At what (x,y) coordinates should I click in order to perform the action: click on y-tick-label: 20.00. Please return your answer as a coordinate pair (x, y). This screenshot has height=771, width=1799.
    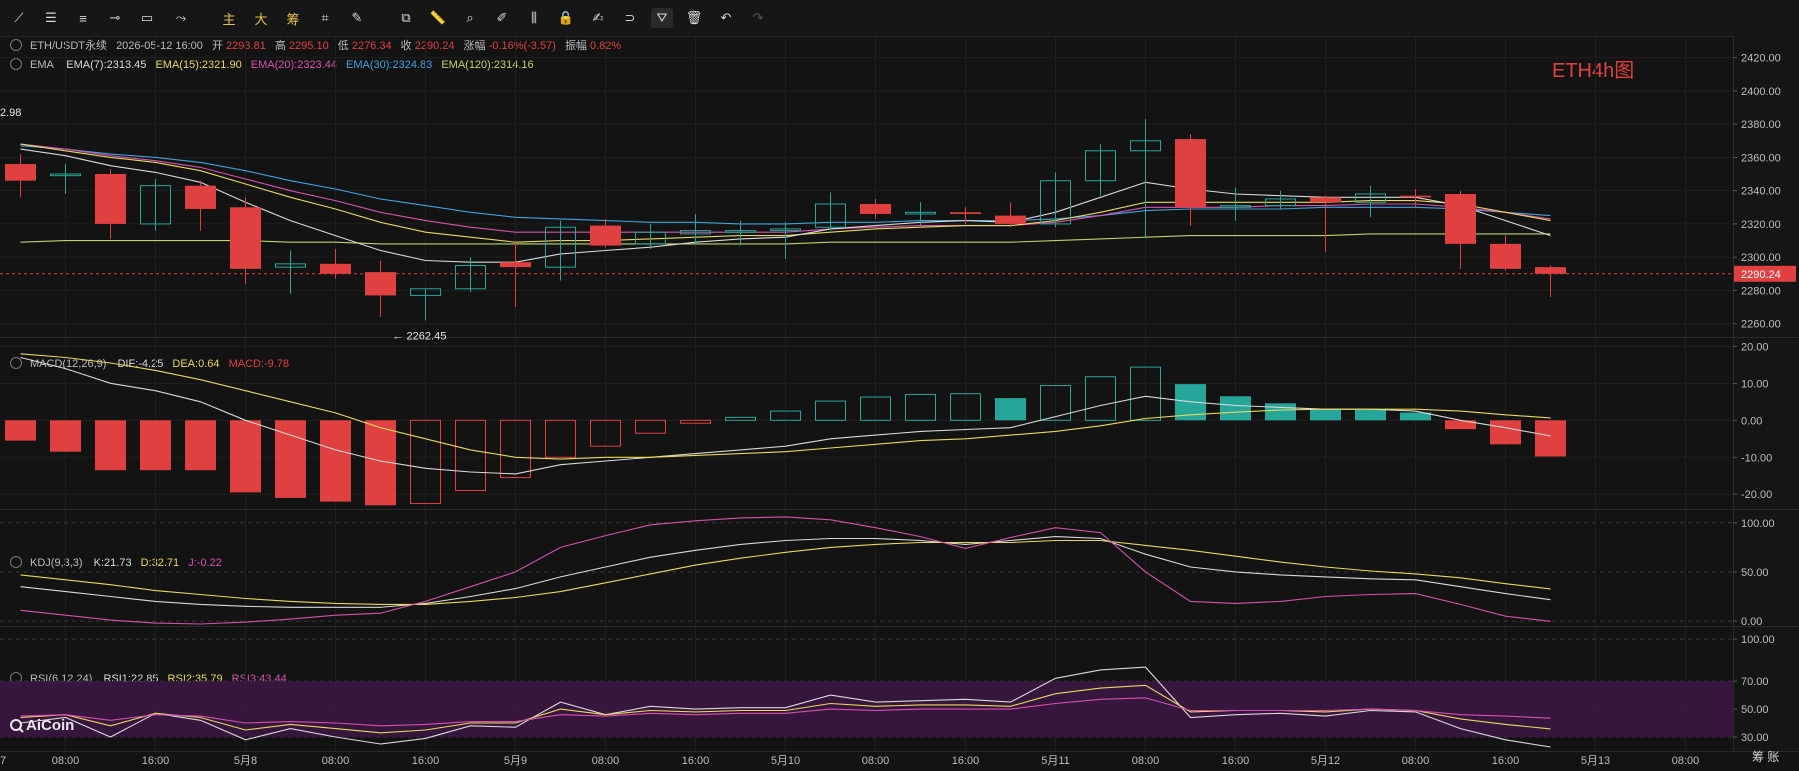
    Looking at the image, I should click on (1755, 347).